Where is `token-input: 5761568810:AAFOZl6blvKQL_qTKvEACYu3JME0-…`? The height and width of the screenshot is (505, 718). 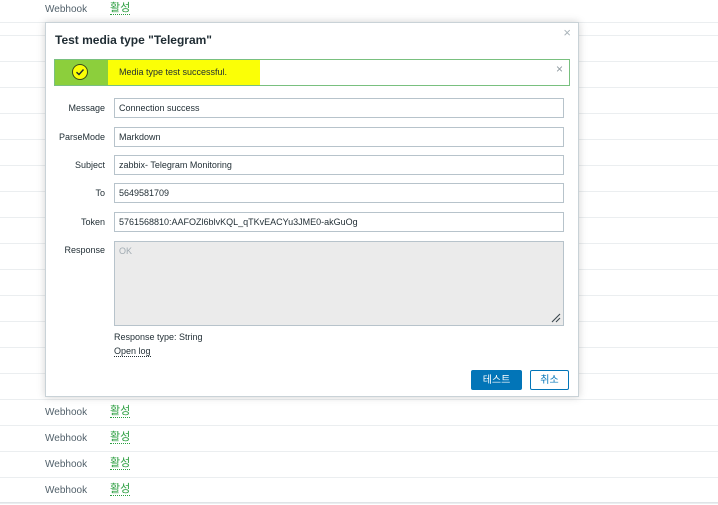
token-input: 5761568810:AAFOZl6blvKQL_qTKvEACYu3JME0-… is located at coordinates (339, 222).